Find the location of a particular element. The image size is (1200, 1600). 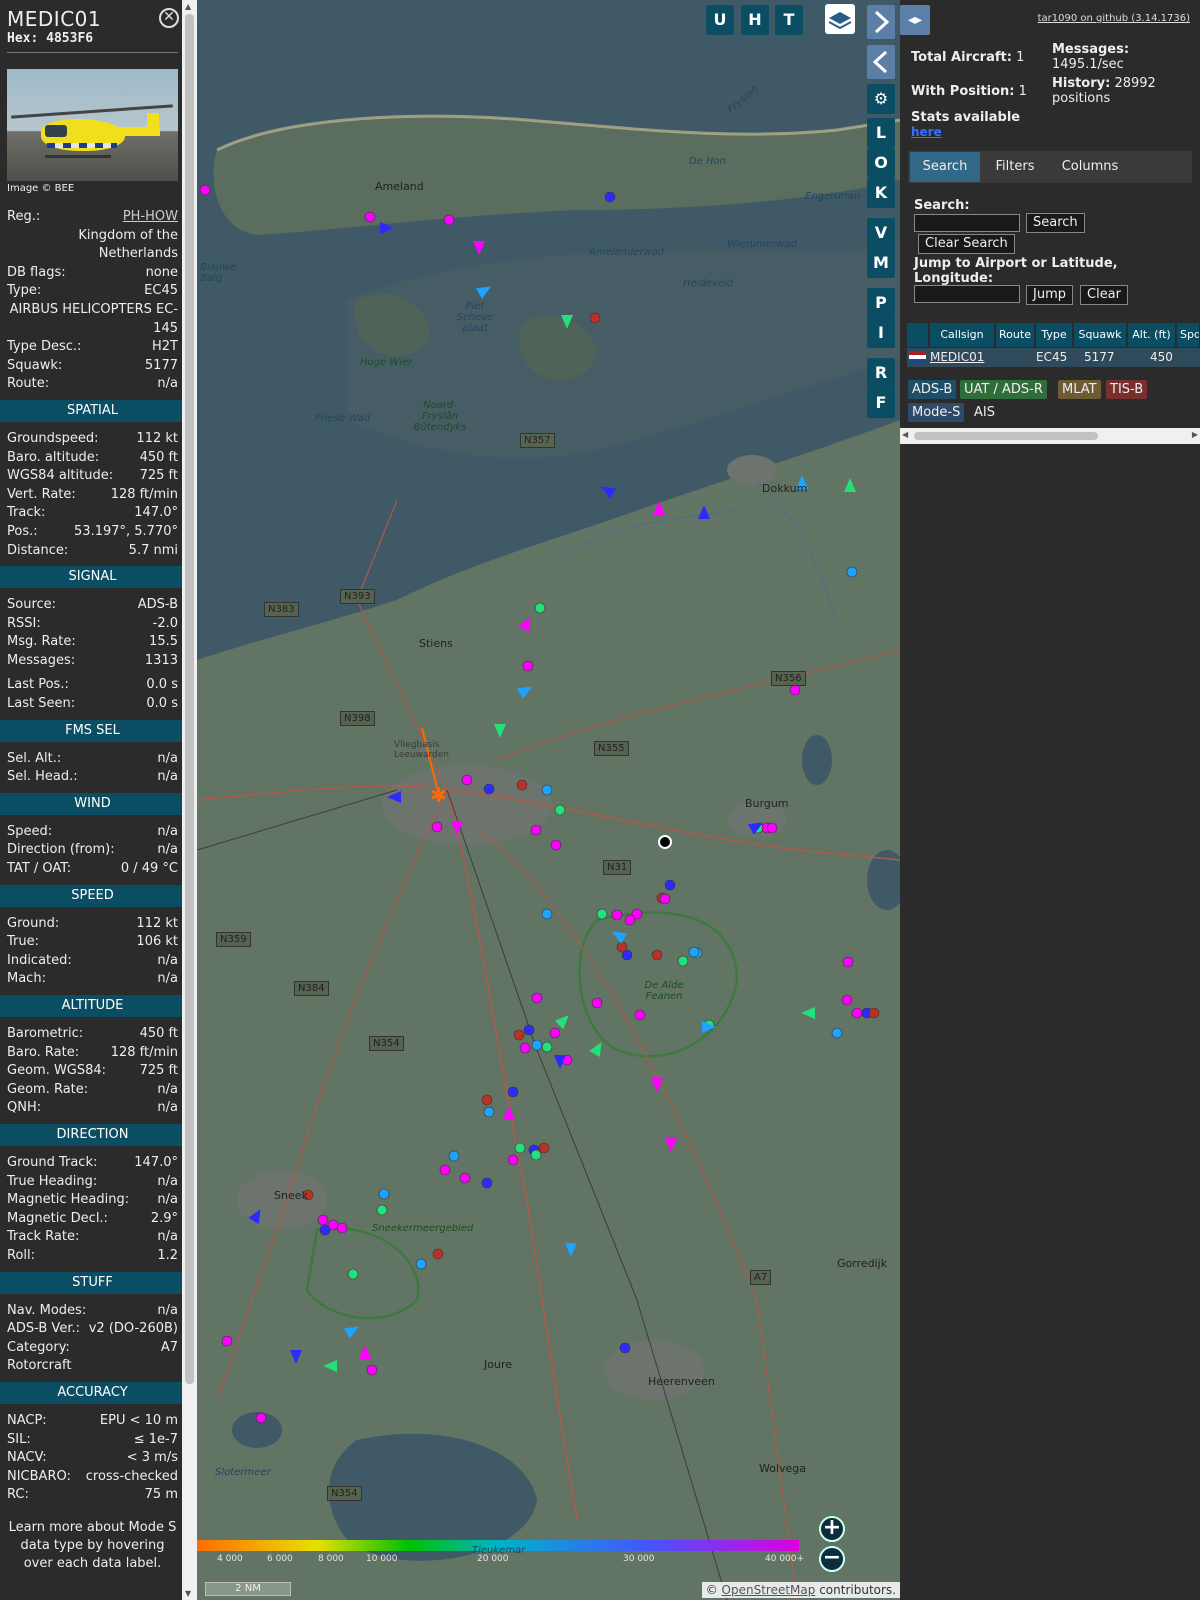

field-label: True: is located at coordinates (23, 942).